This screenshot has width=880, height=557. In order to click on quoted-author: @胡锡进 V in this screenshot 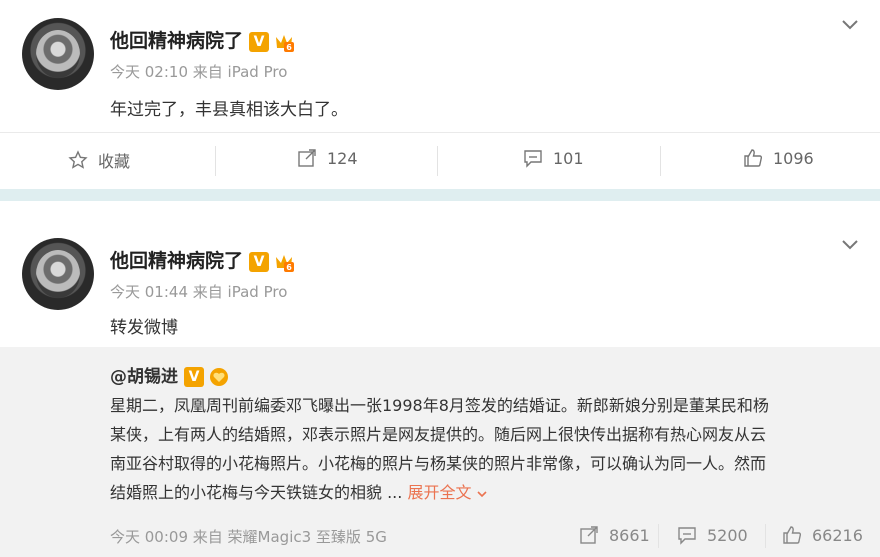, I will do `click(170, 375)`.